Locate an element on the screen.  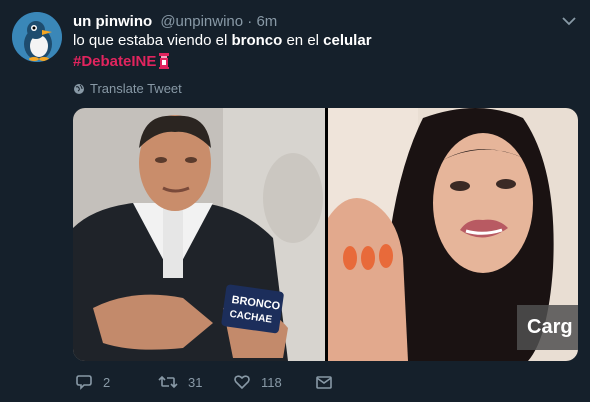
like-button: 118 is located at coordinates (257, 382).